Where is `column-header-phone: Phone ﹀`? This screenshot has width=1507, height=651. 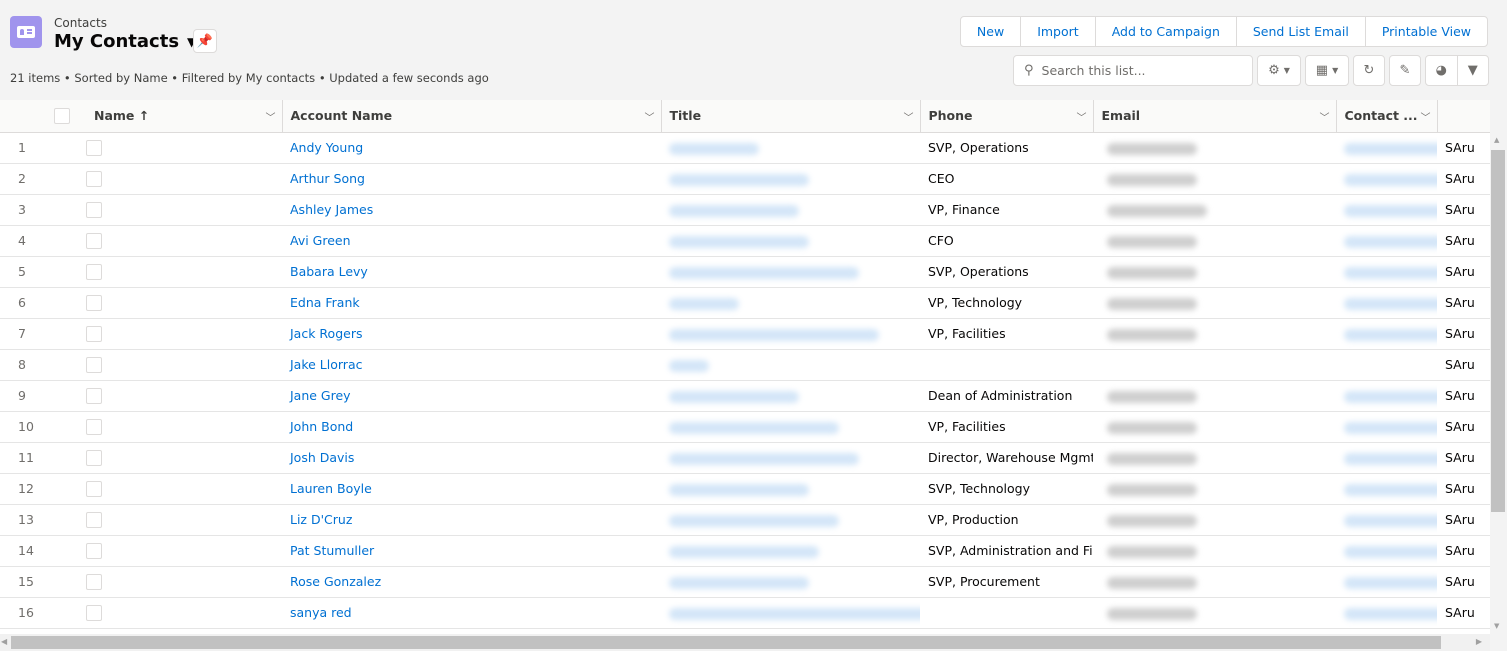
column-header-phone: Phone ﹀ is located at coordinates (1007, 116).